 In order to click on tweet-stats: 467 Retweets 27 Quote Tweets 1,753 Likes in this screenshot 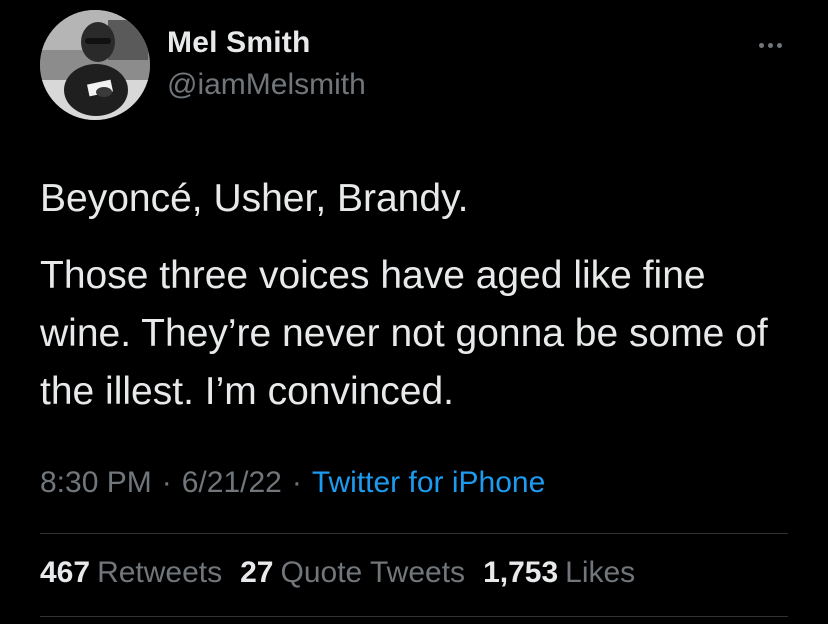, I will do `click(337, 573)`.